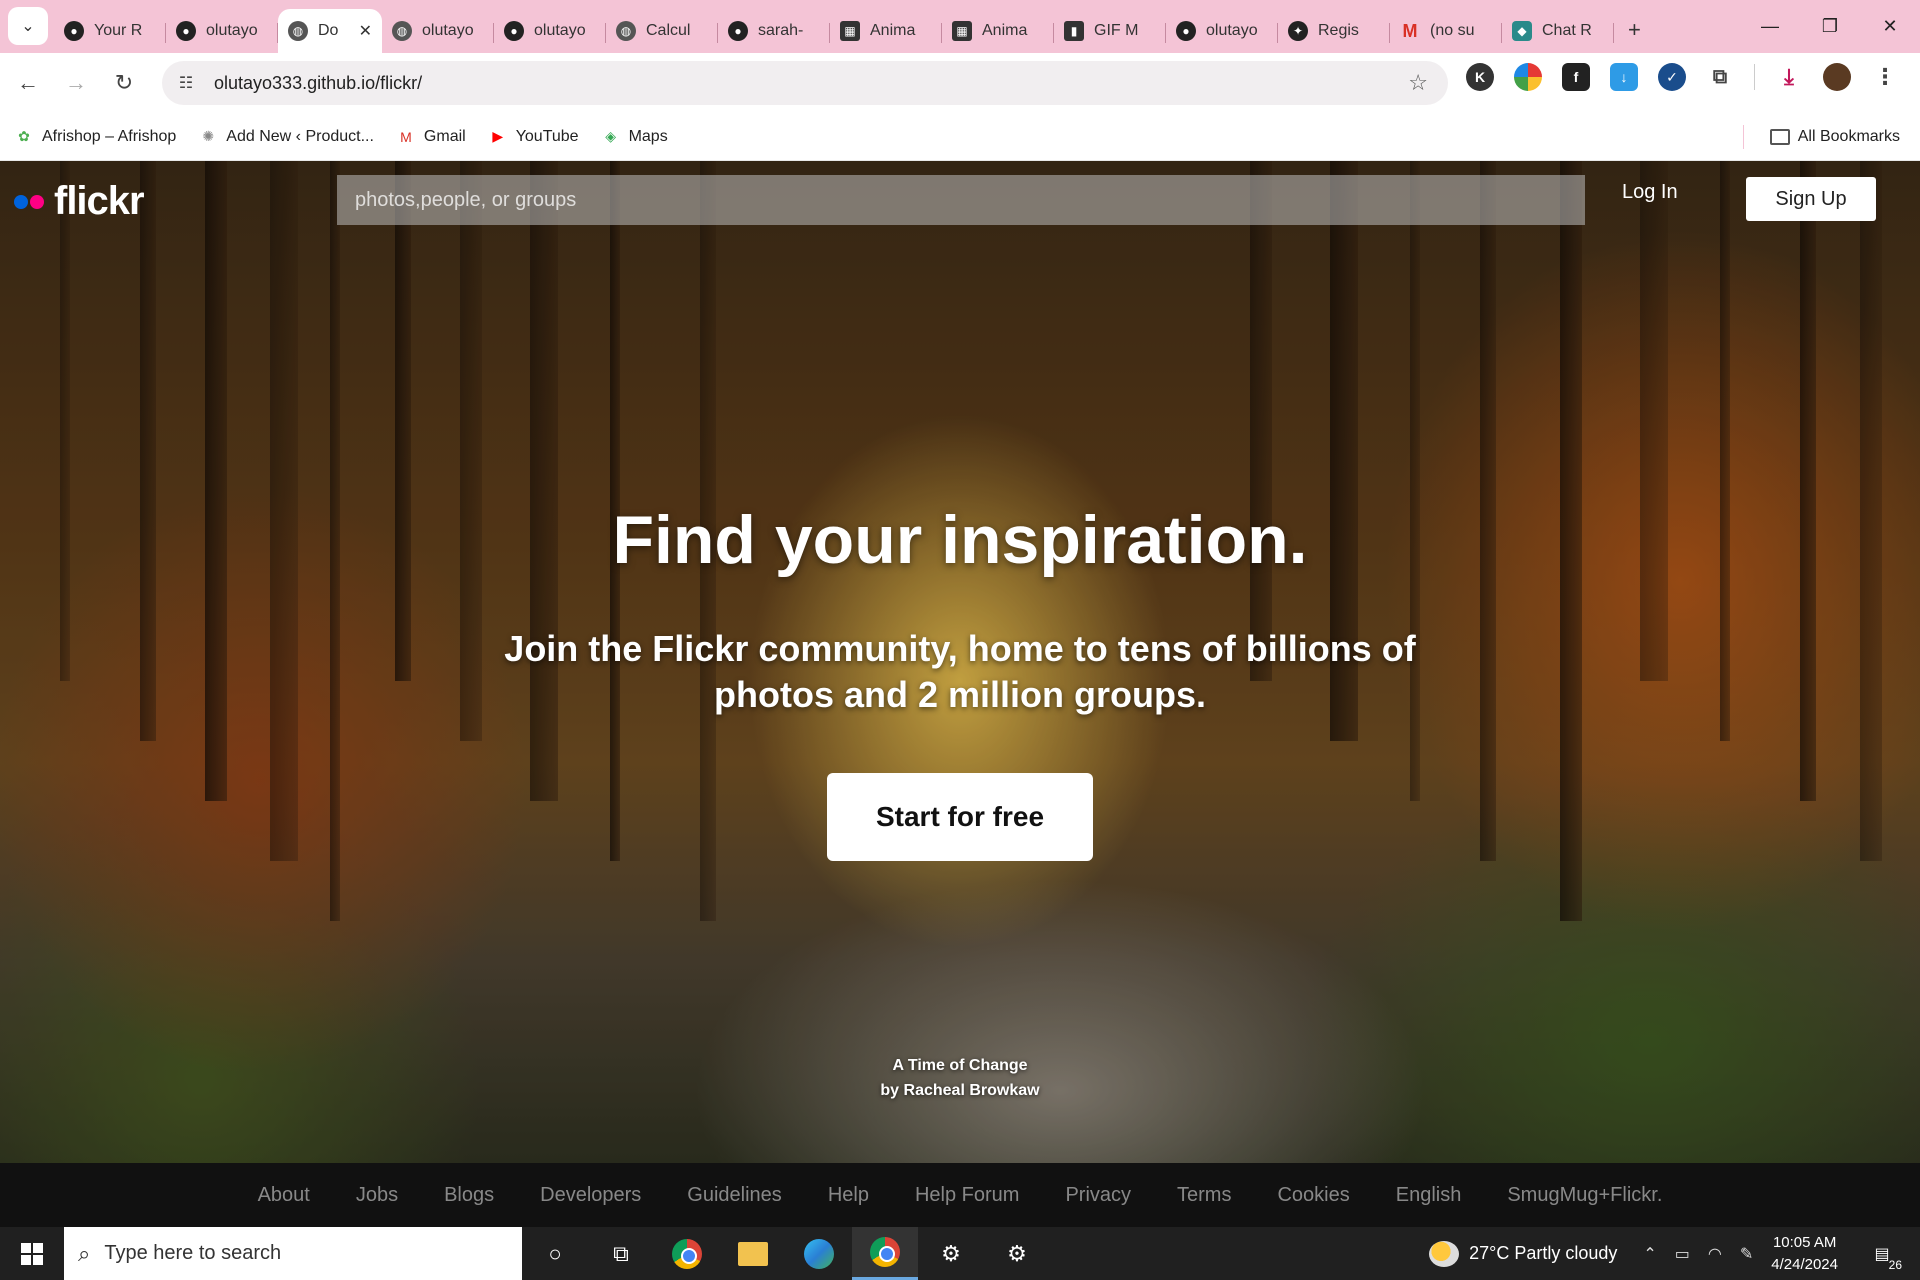  Describe the element at coordinates (590, 1195) in the screenshot. I see `footer-link: Developers` at that location.